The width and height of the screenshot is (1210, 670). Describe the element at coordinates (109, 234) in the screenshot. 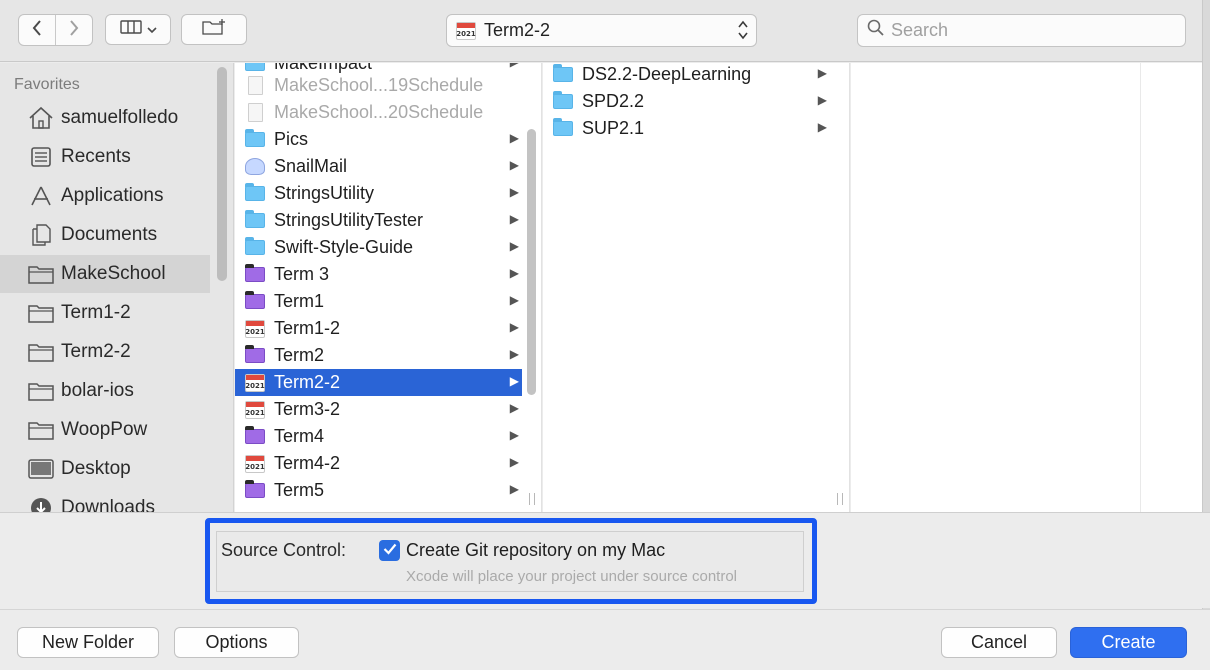

I see `sidebar-item-label: Documents` at that location.